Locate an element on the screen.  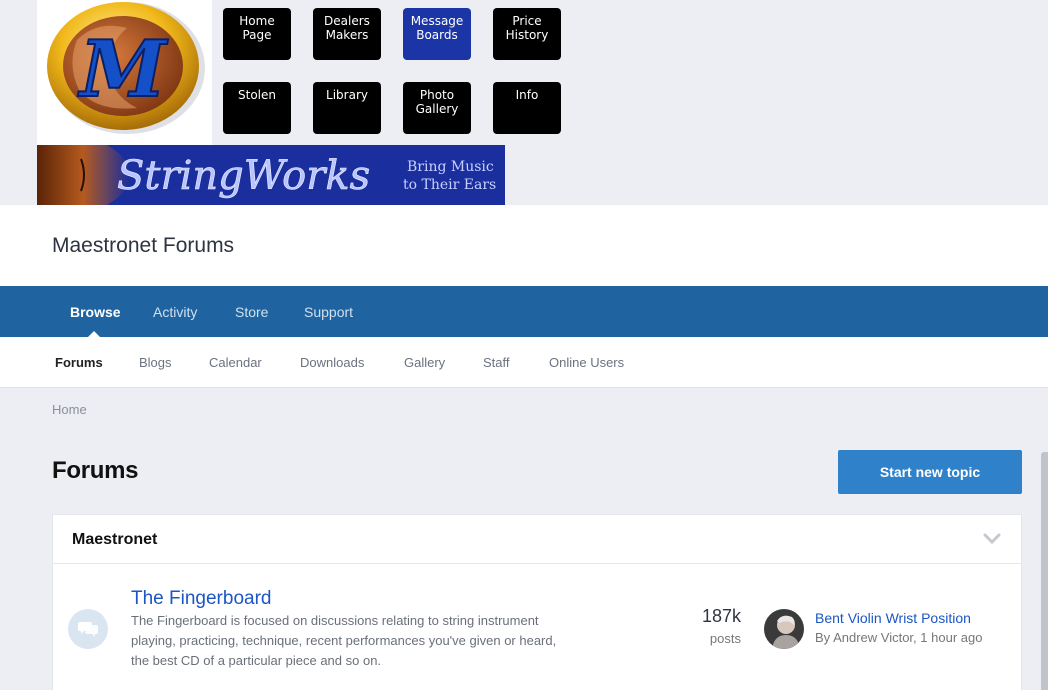
page-title: Forums is located at coordinates (95, 470).